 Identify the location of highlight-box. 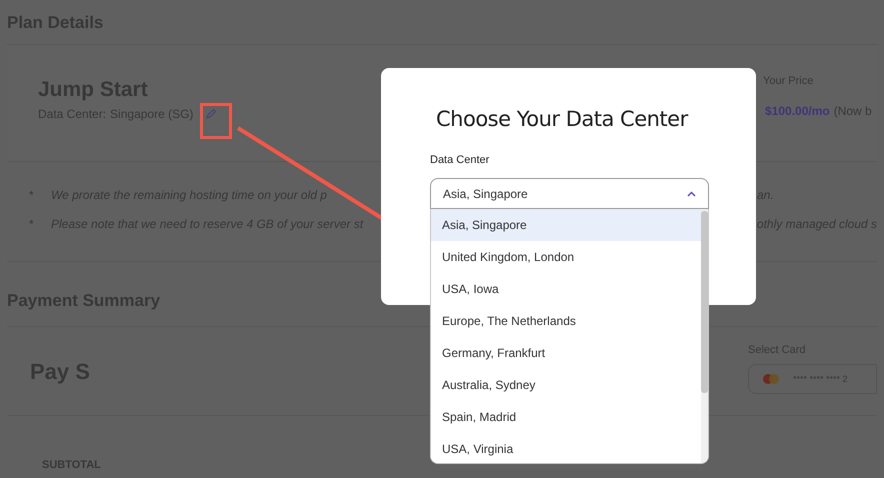
(216, 121).